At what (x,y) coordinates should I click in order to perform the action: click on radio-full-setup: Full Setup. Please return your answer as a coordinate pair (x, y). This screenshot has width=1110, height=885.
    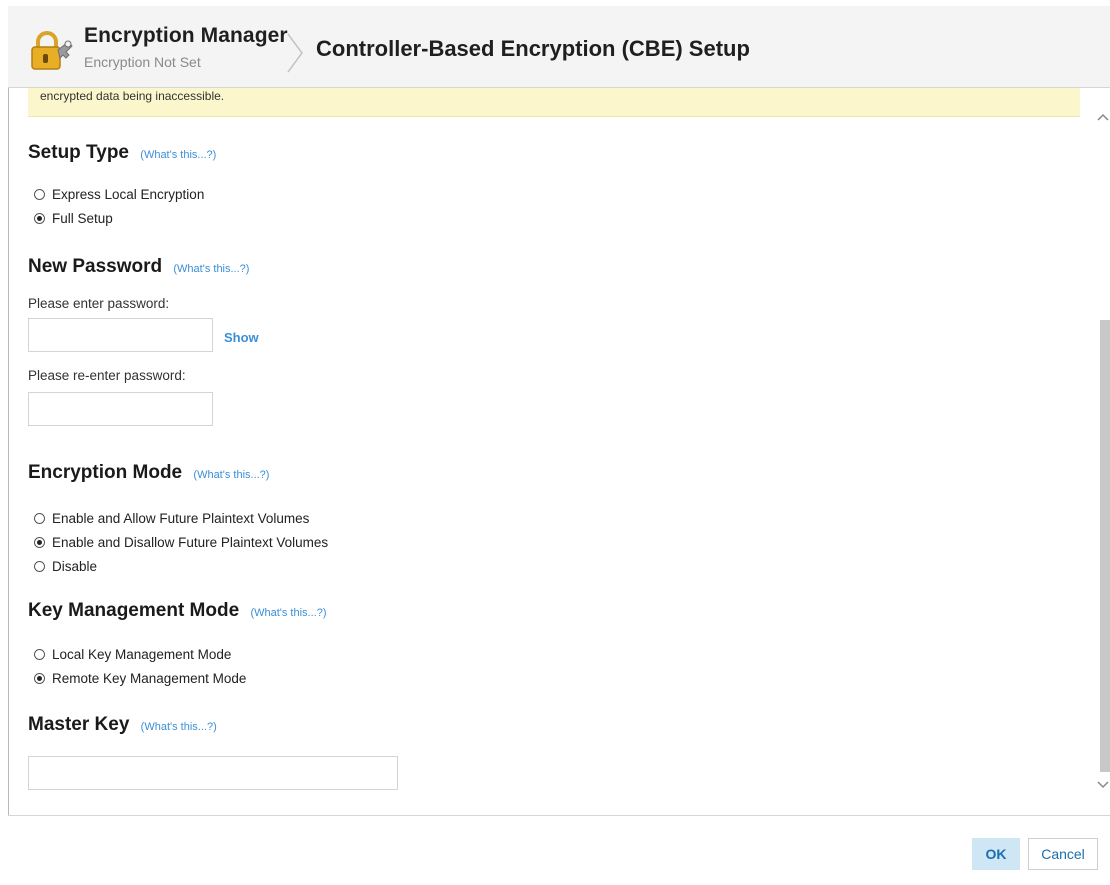
    Looking at the image, I should click on (73, 218).